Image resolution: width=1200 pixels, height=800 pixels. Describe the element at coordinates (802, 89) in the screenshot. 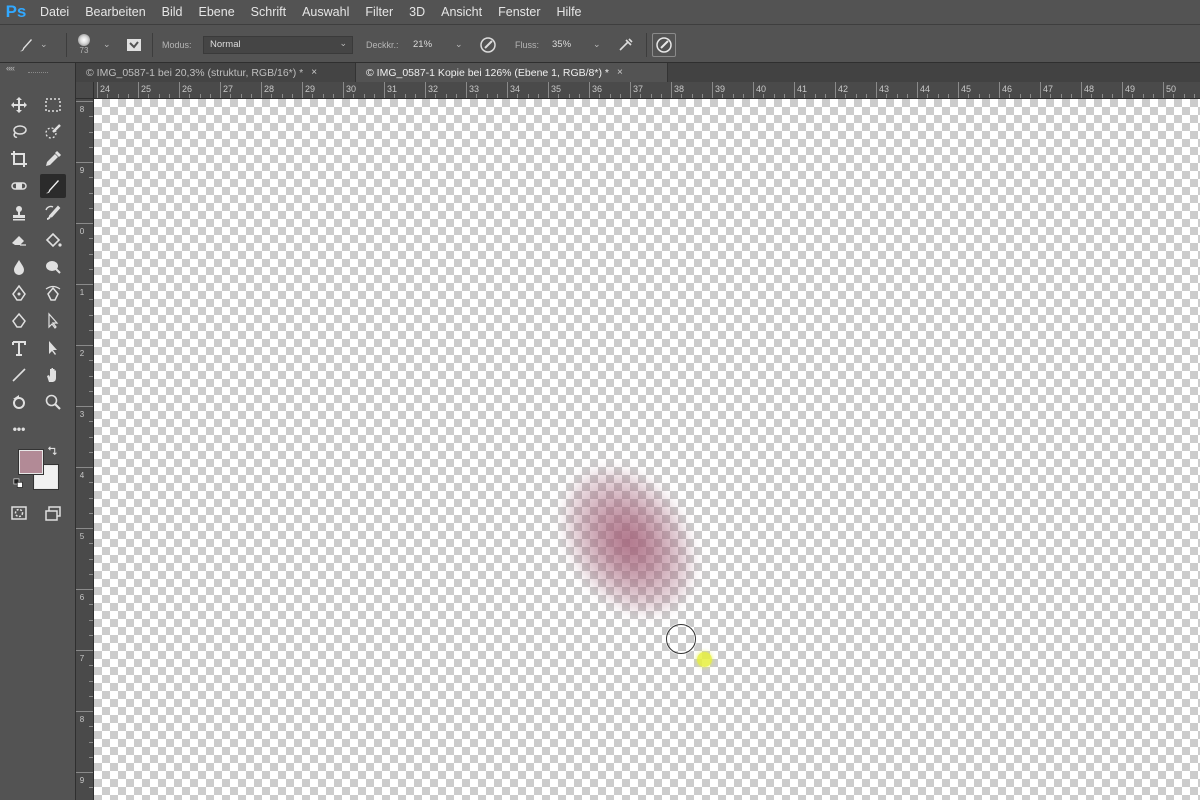

I see `ruler-label: 41` at that location.